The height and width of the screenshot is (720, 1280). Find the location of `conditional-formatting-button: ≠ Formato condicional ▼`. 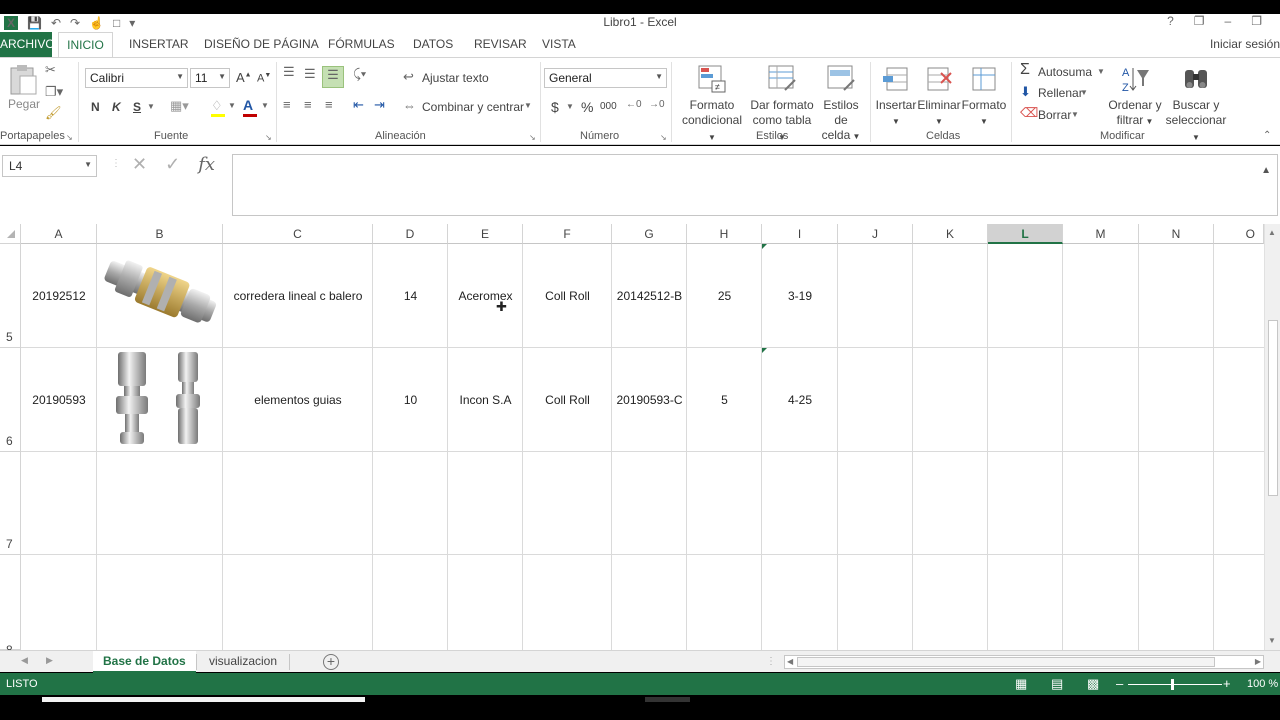

conditional-formatting-button: ≠ Formato condicional ▼ is located at coordinates (712, 104).